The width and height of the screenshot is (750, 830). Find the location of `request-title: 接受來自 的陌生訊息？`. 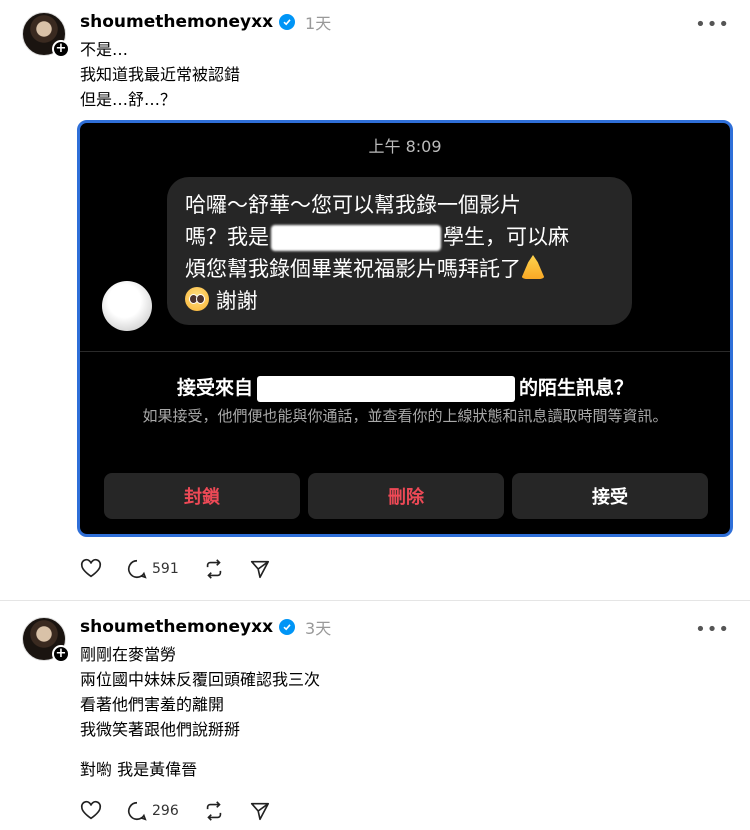

request-title: 接受來自 的陌生訊息？ is located at coordinates (405, 387).